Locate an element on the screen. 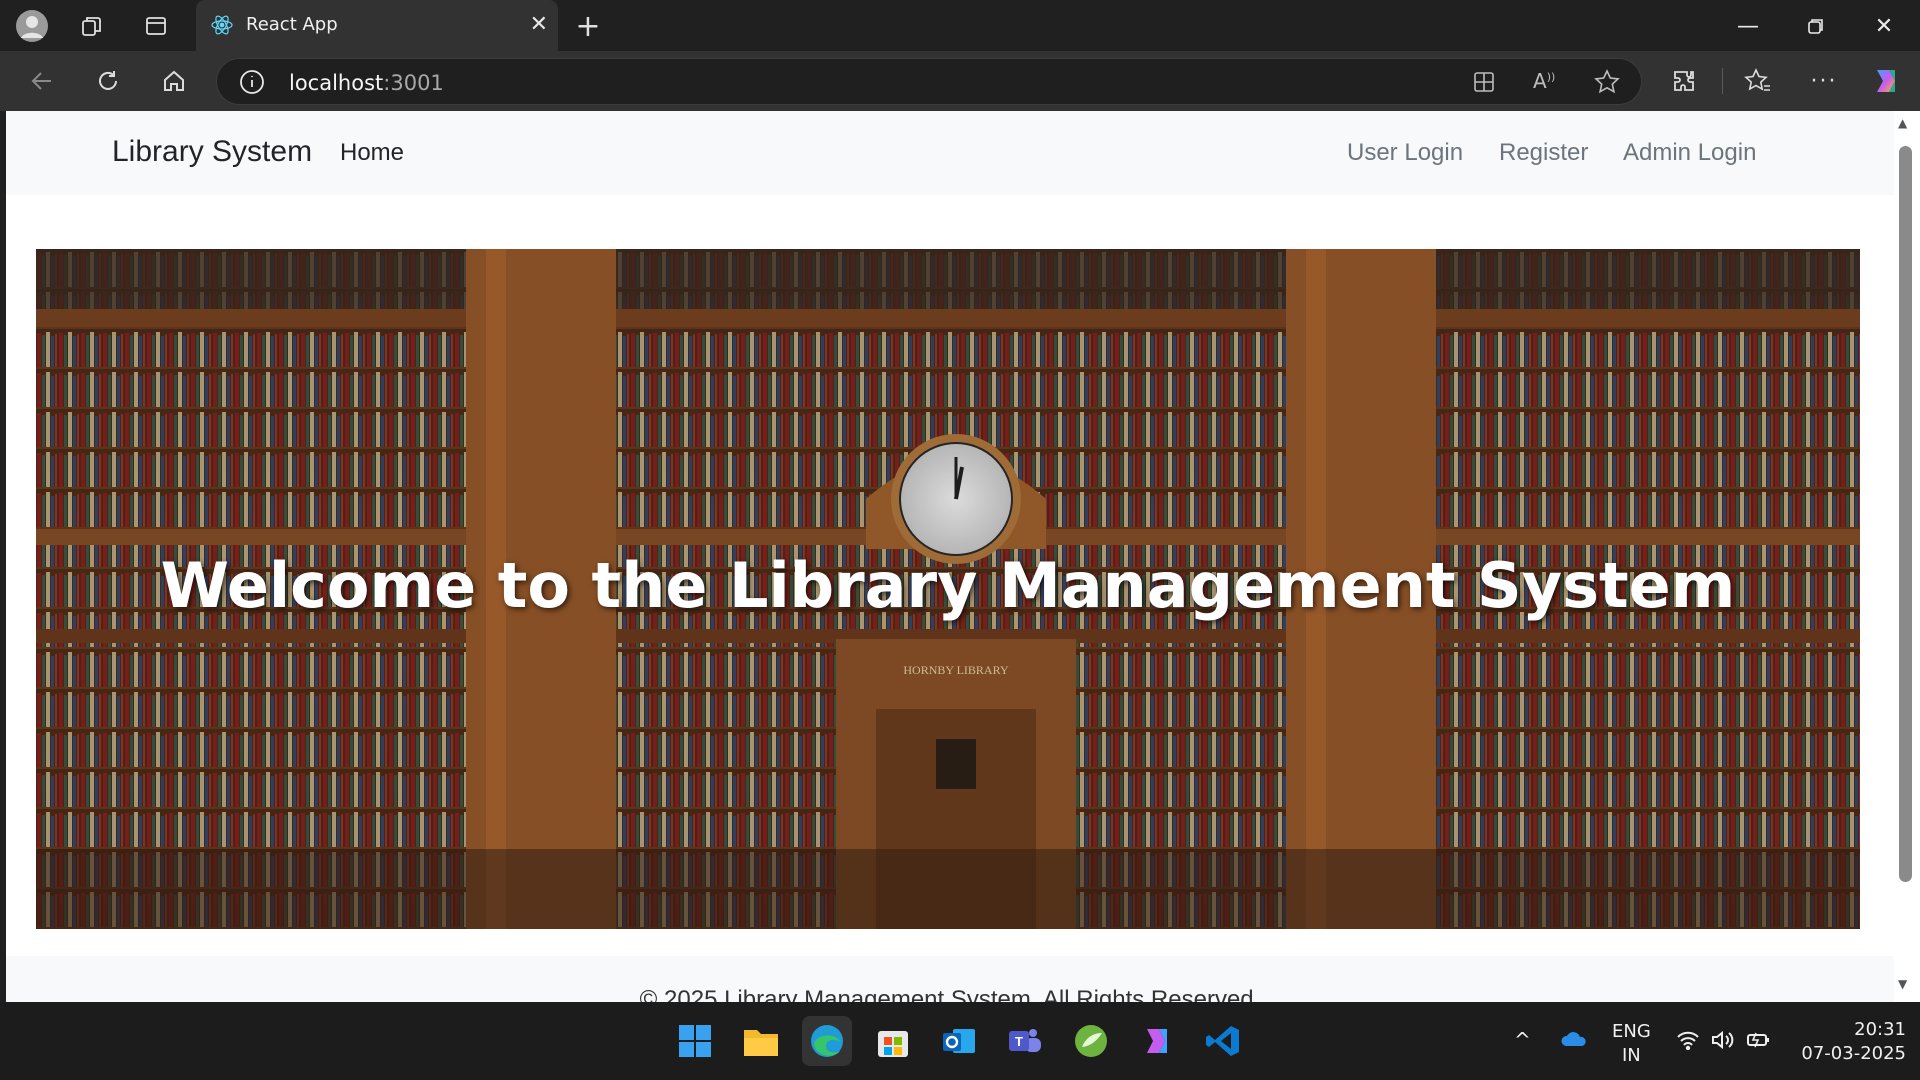  toolbar-divider is located at coordinates (1722, 81).